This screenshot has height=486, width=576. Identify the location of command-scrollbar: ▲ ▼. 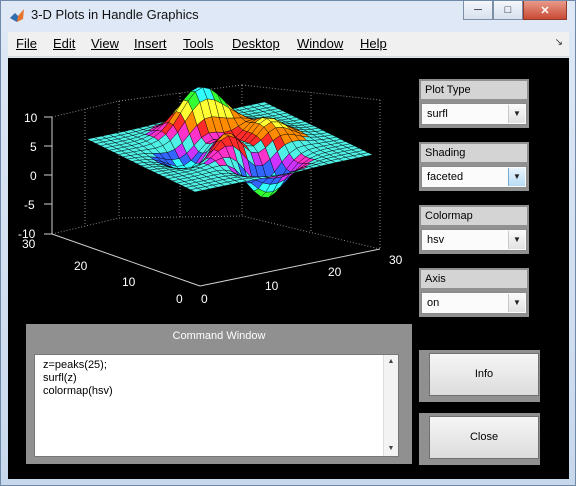
(390, 405).